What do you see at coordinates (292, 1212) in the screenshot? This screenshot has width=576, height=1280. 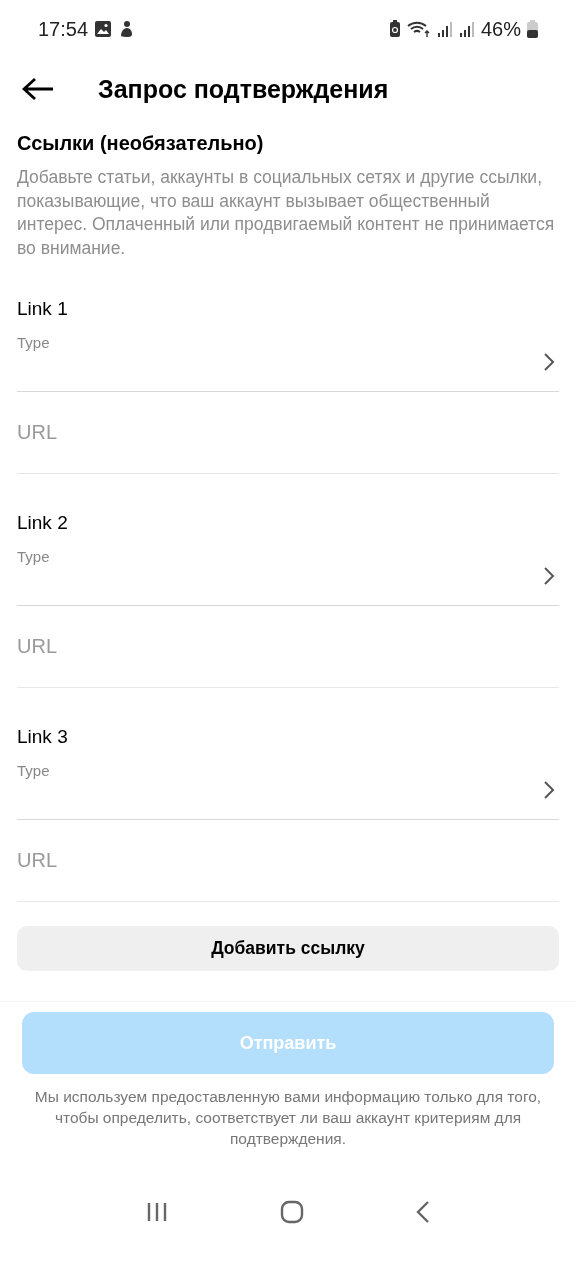 I see `home-icon` at bounding box center [292, 1212].